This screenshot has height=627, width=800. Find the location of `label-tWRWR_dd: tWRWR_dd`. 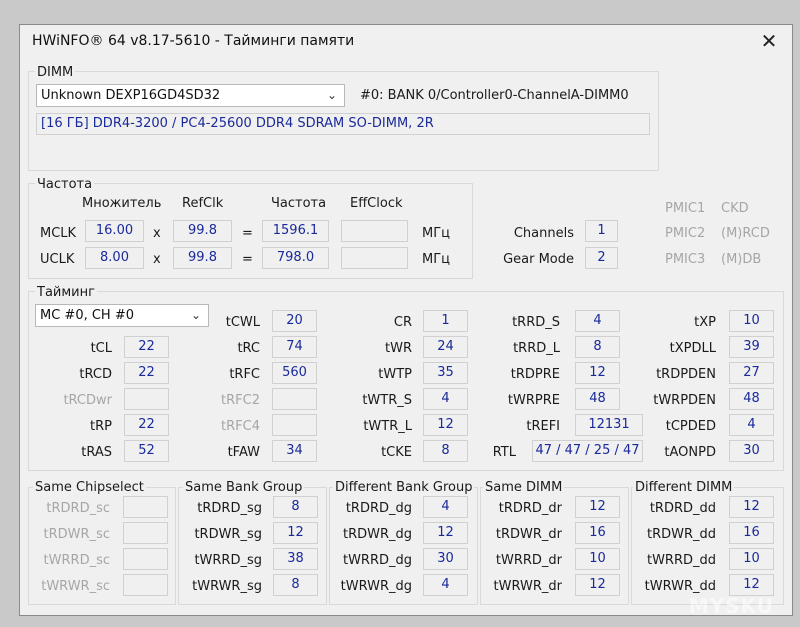

label-tWRWR_dd: tWRWR_dd is located at coordinates (680, 586).